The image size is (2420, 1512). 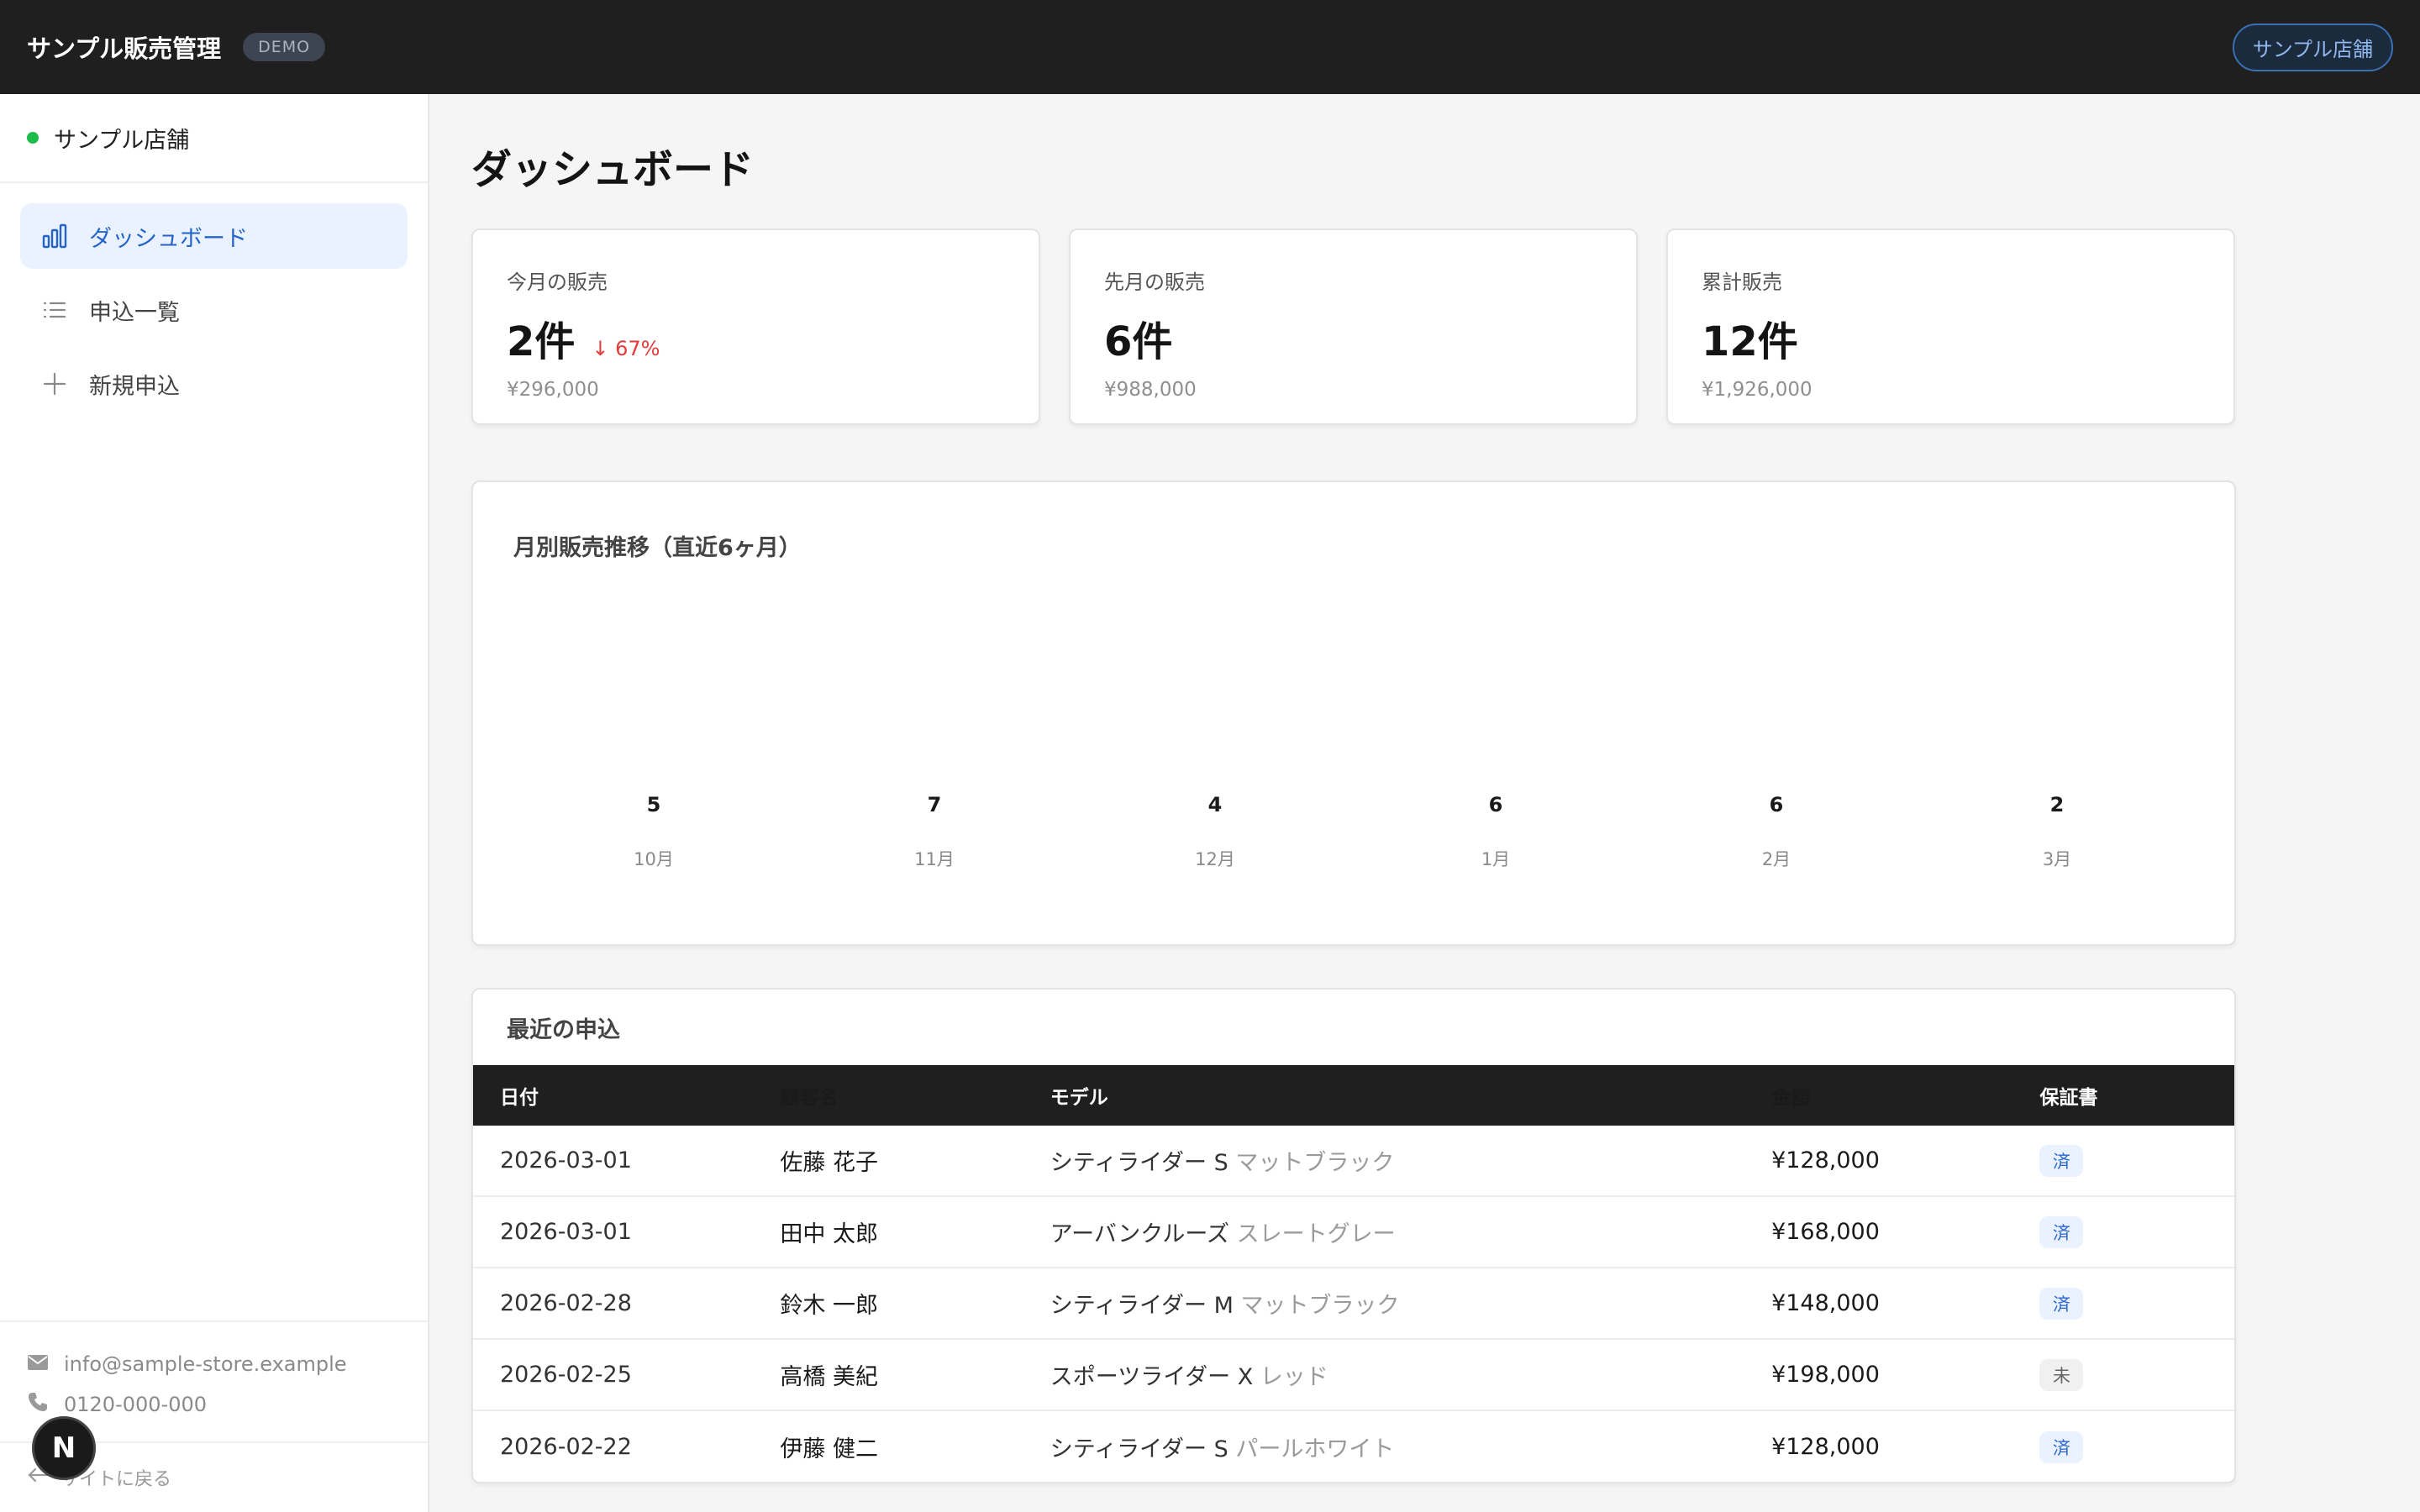 What do you see at coordinates (541, 341) in the screenshot?
I see `stat-value: 2件` at bounding box center [541, 341].